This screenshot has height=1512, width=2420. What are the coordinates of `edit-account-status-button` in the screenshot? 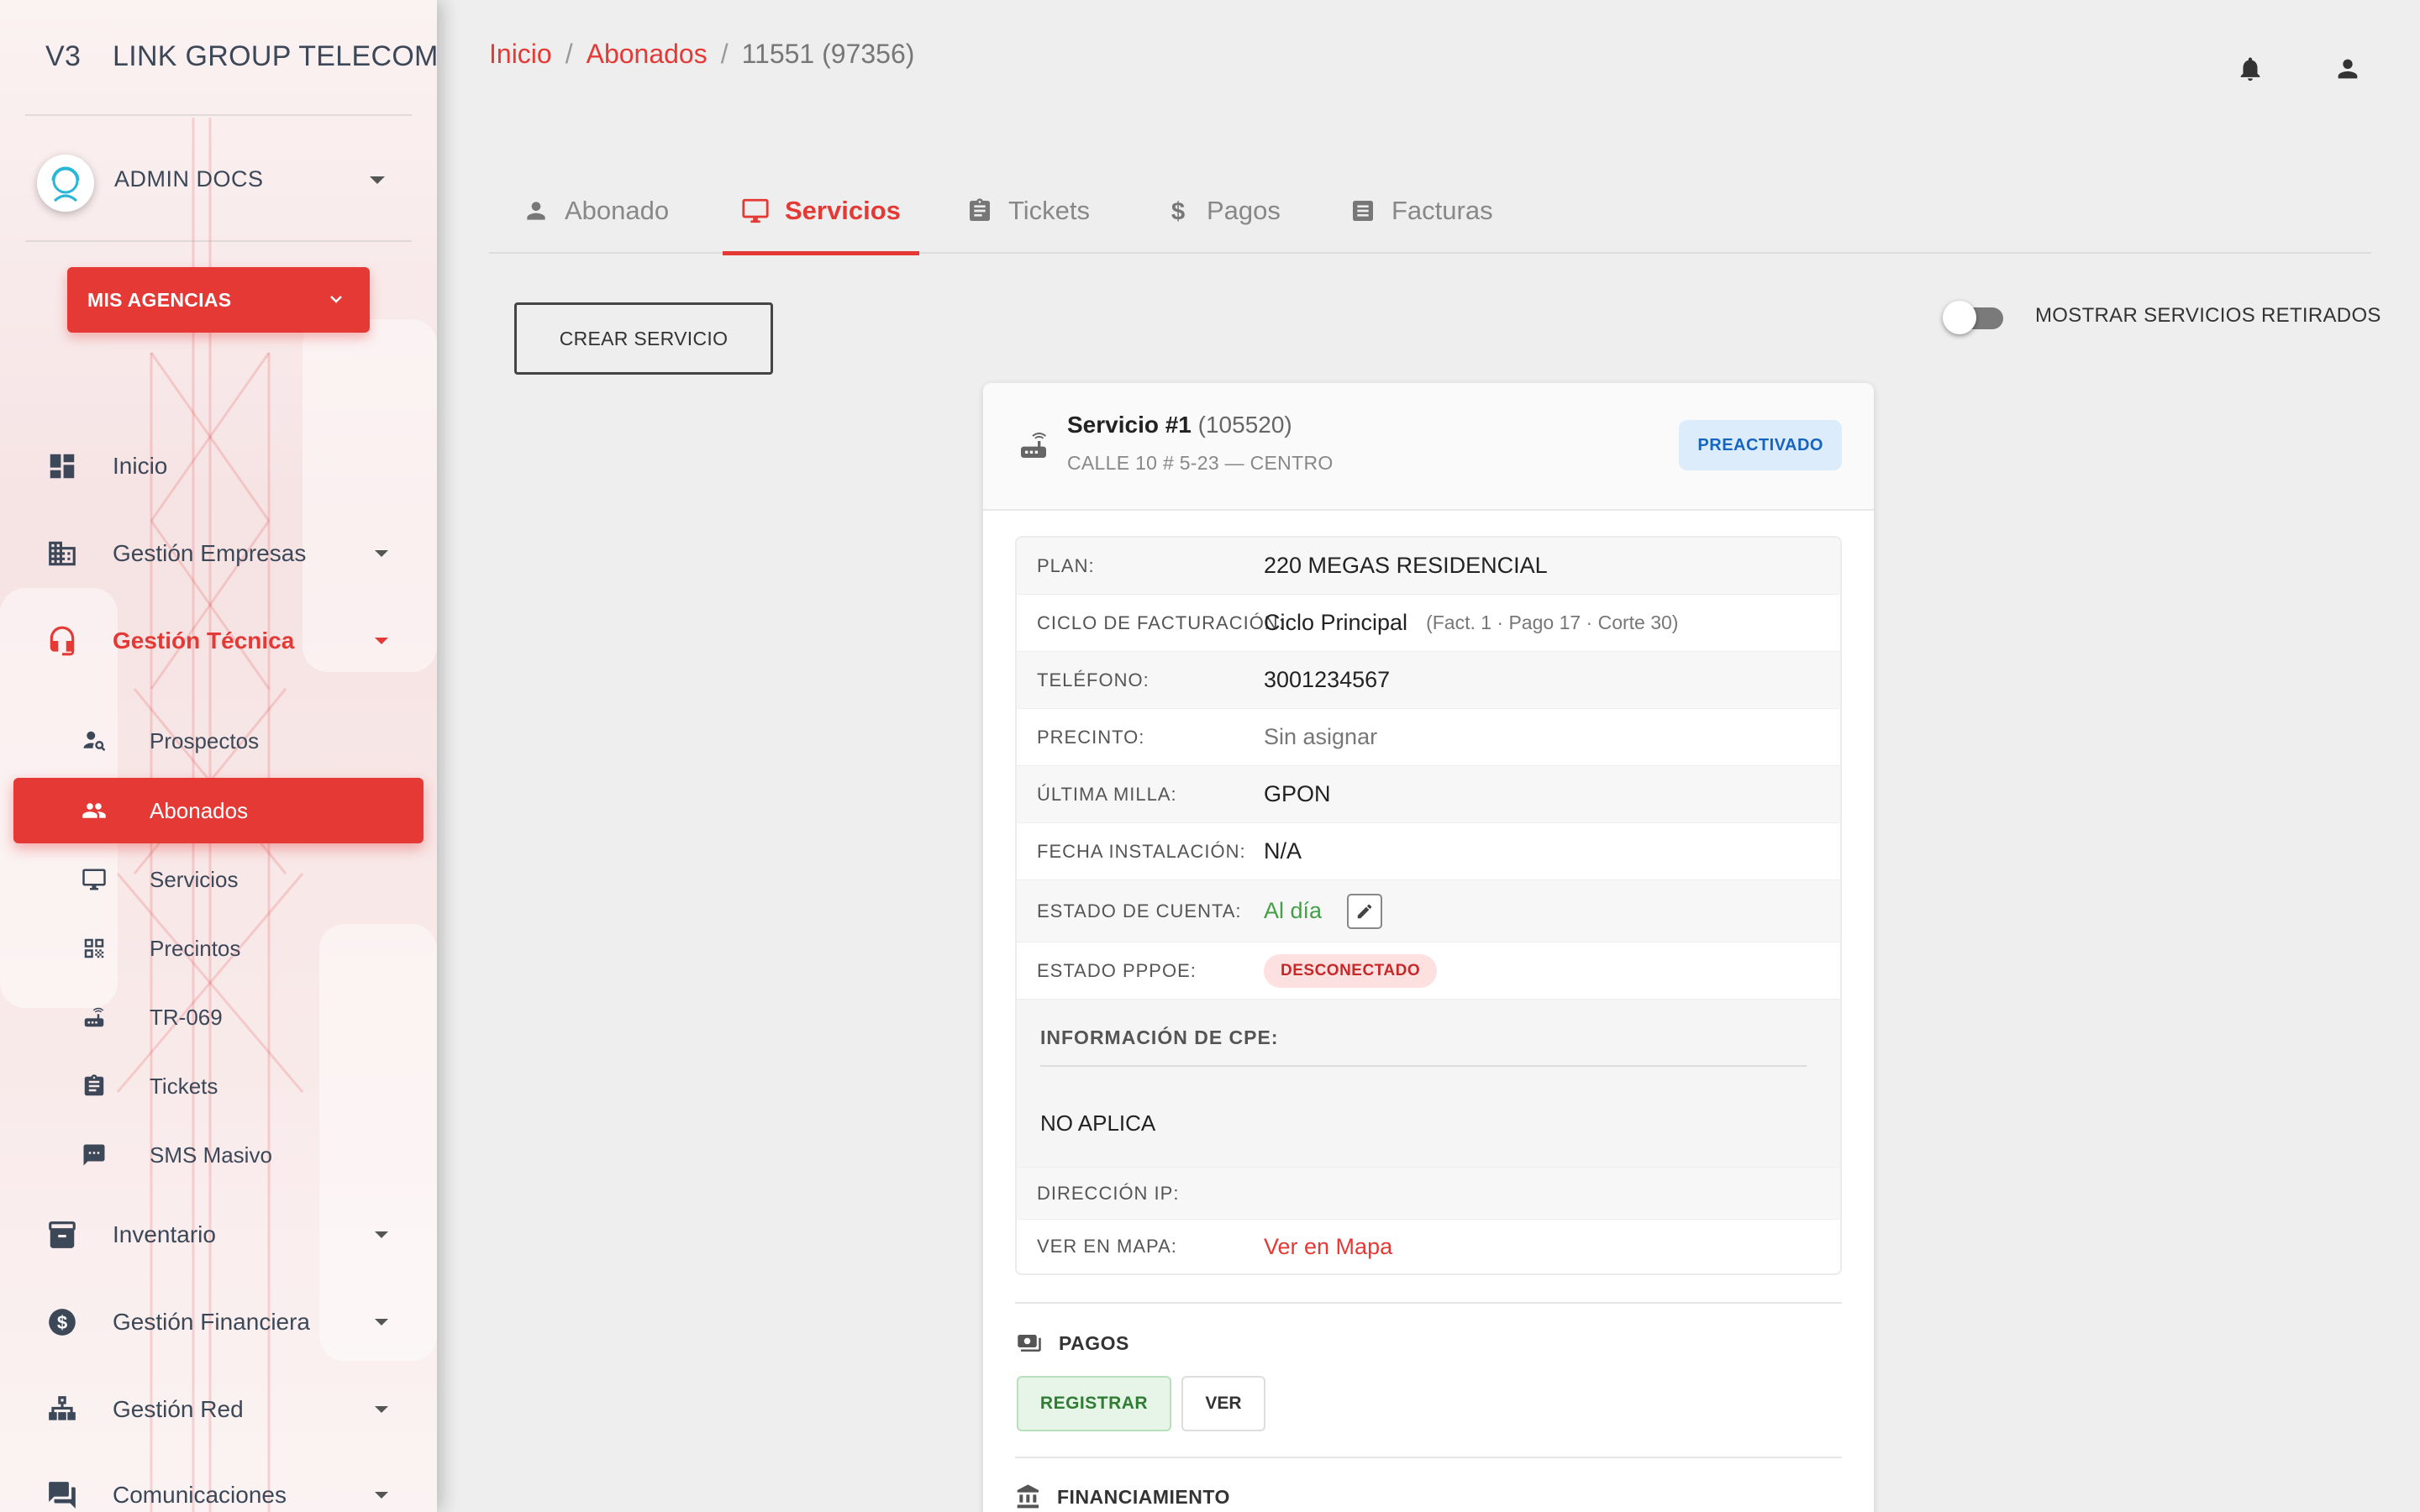 It's located at (1365, 911).